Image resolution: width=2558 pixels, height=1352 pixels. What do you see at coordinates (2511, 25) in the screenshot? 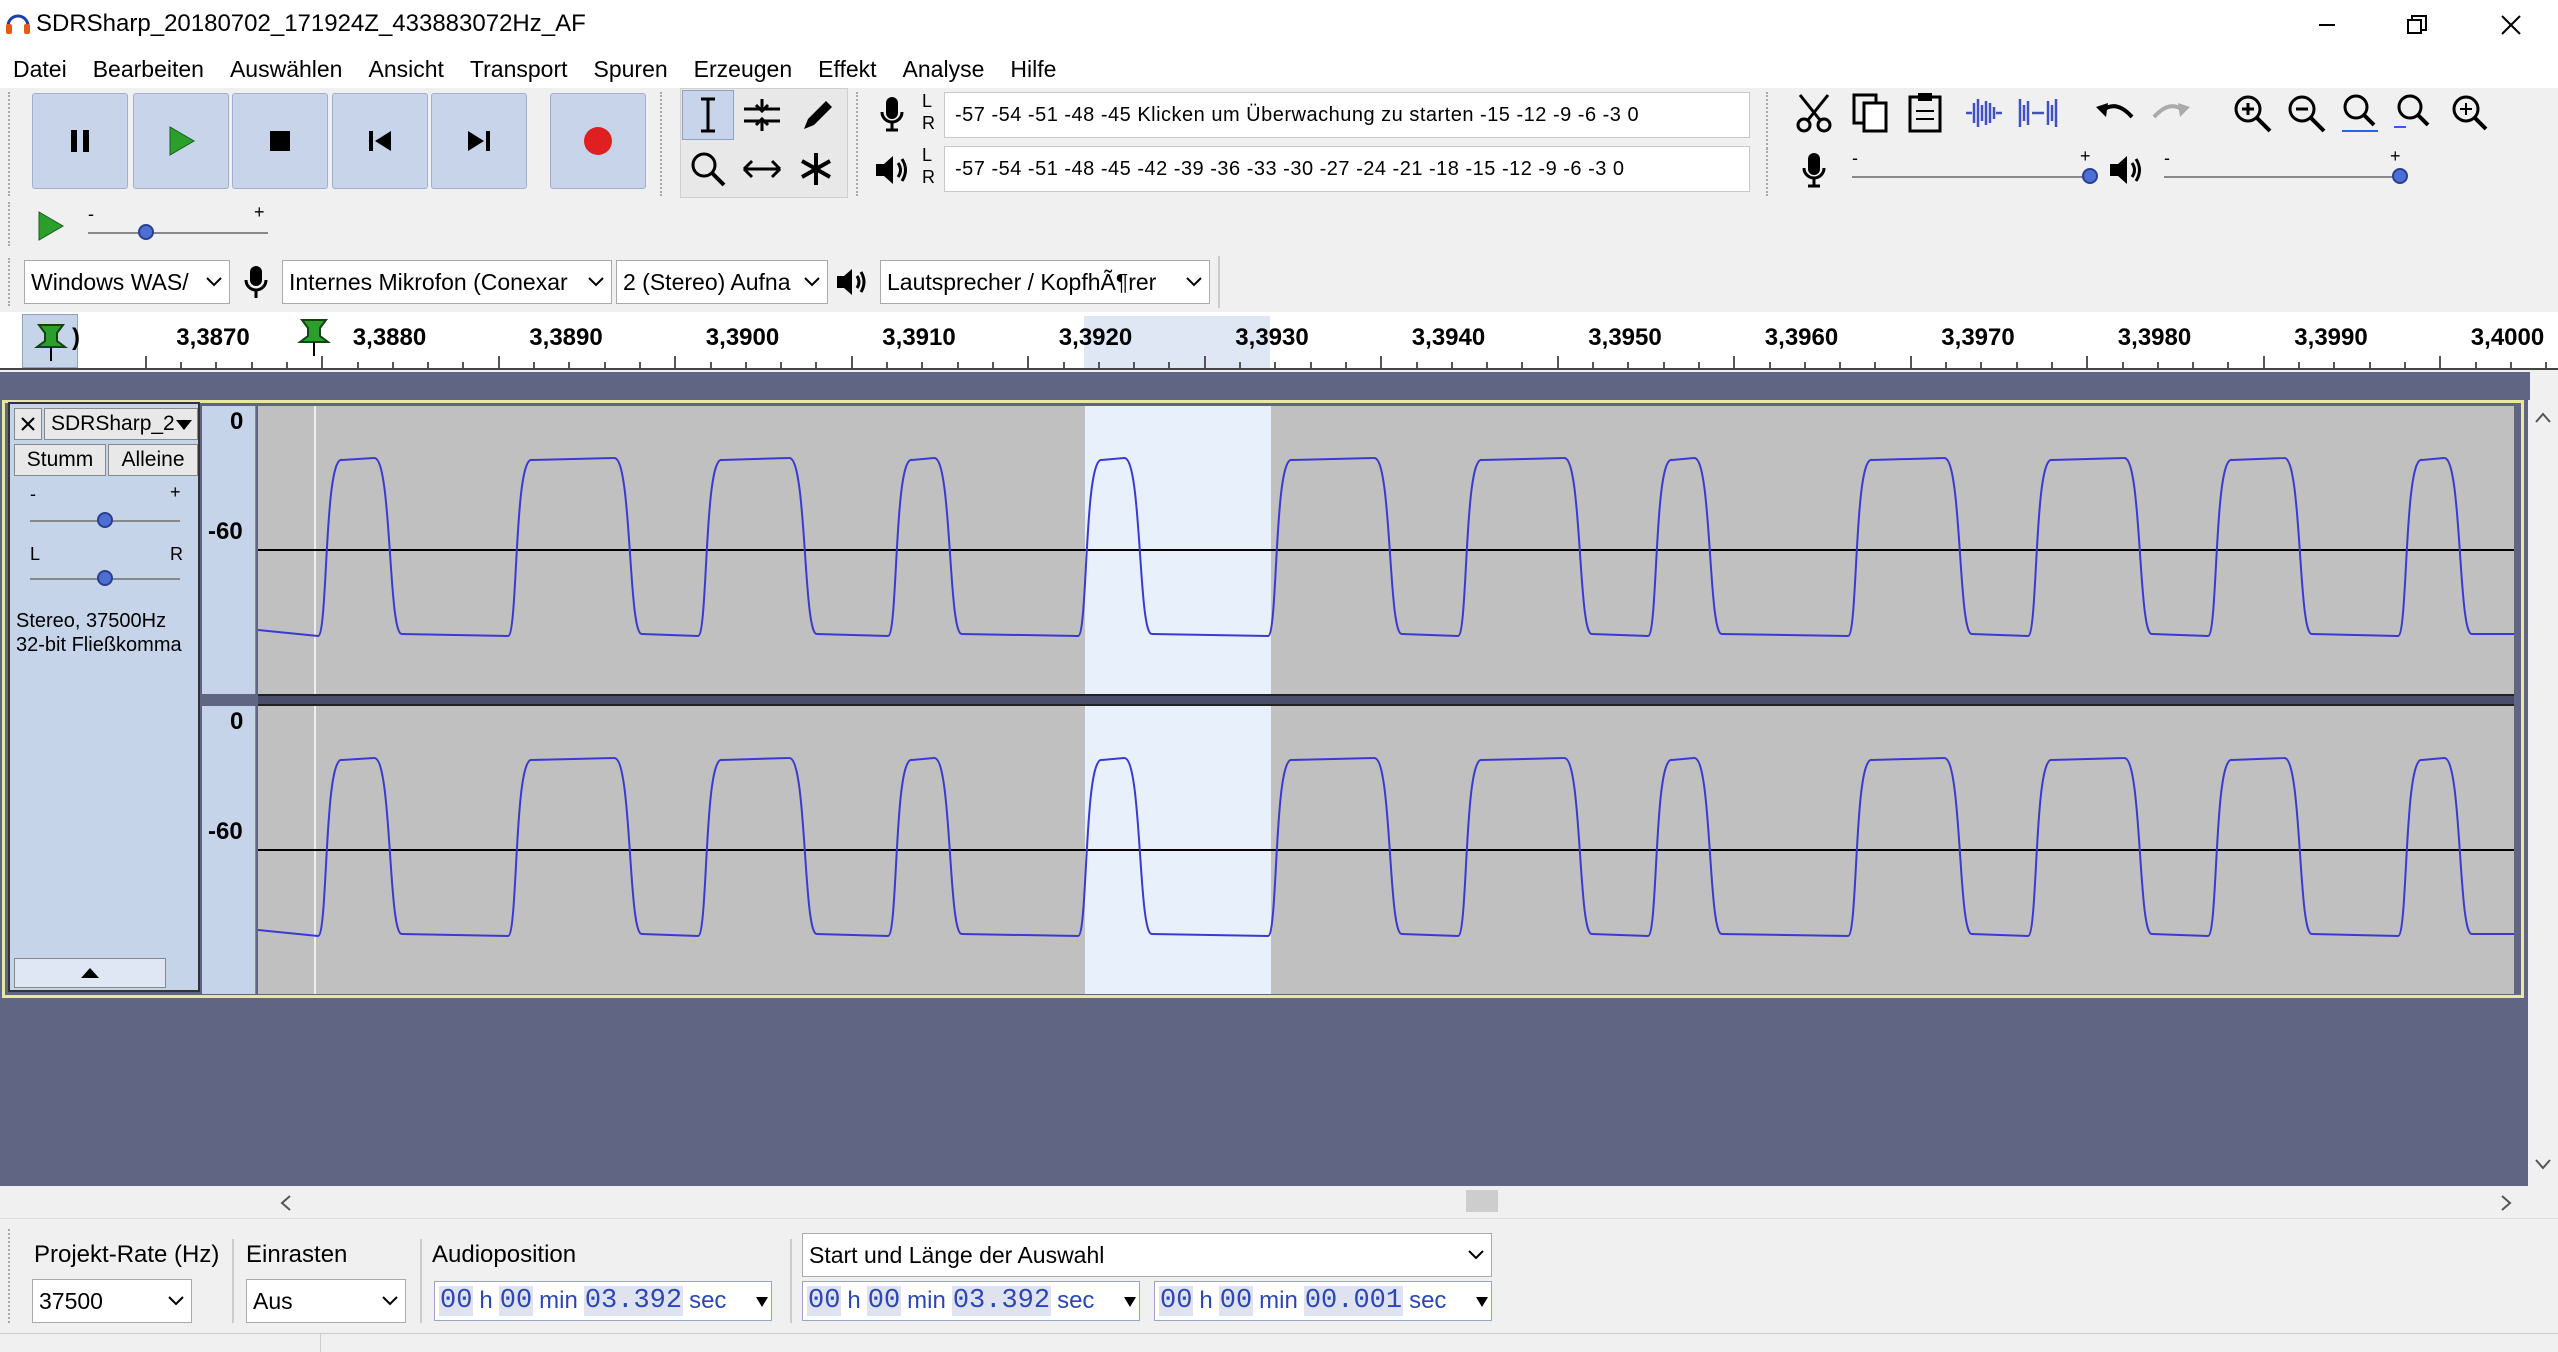
I see `close-window-button` at bounding box center [2511, 25].